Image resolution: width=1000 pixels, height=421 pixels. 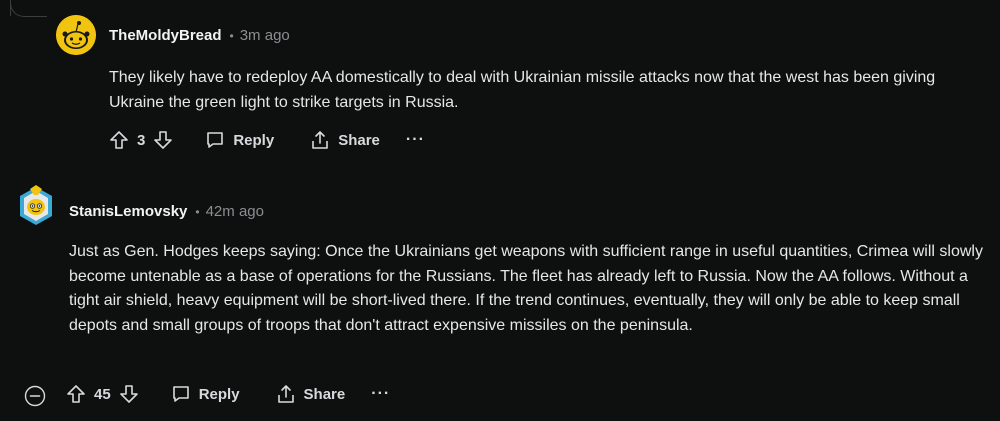 I want to click on vote-control: 45, so click(x=102, y=394).